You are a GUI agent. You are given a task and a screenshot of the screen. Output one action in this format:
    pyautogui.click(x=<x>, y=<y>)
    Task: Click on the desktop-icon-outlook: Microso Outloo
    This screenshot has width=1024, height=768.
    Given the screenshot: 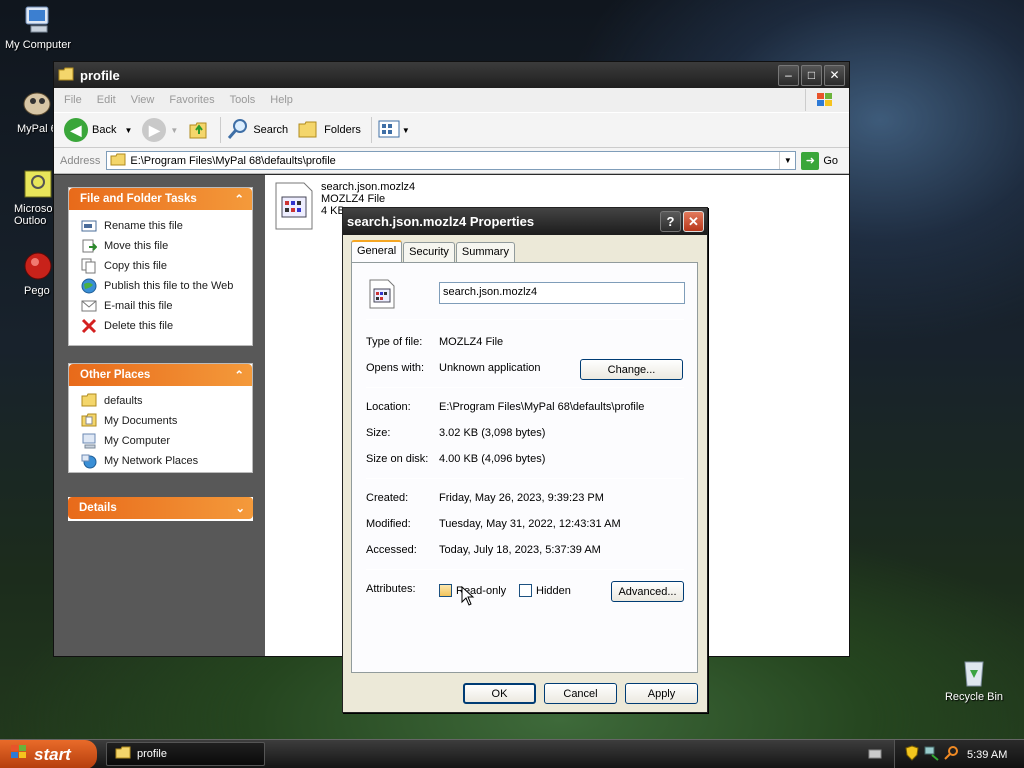 What is the action you would take?
    pyautogui.click(x=29, y=197)
    